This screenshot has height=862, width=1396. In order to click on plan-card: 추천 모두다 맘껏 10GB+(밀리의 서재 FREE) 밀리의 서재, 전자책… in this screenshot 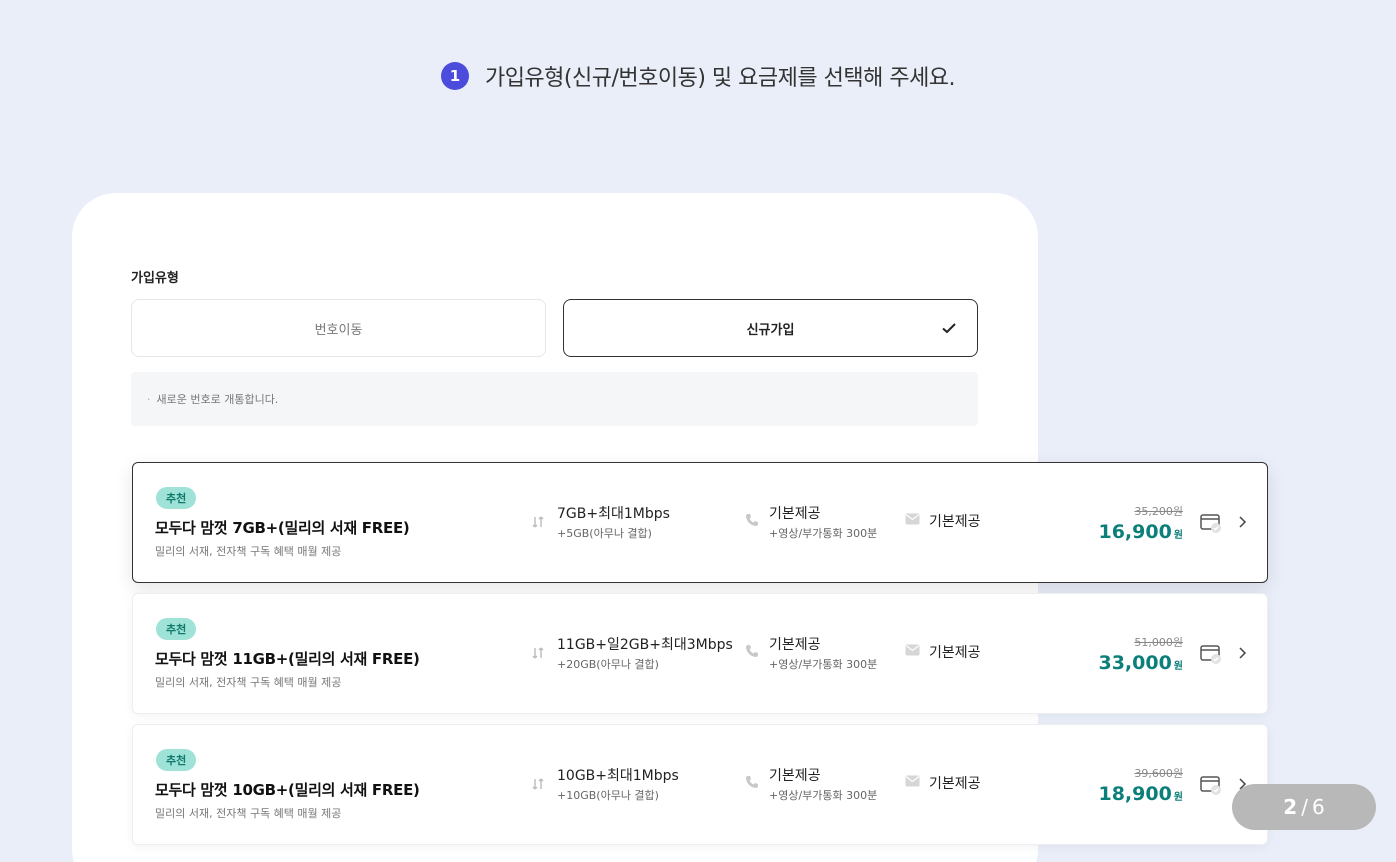, I will do `click(700, 784)`.